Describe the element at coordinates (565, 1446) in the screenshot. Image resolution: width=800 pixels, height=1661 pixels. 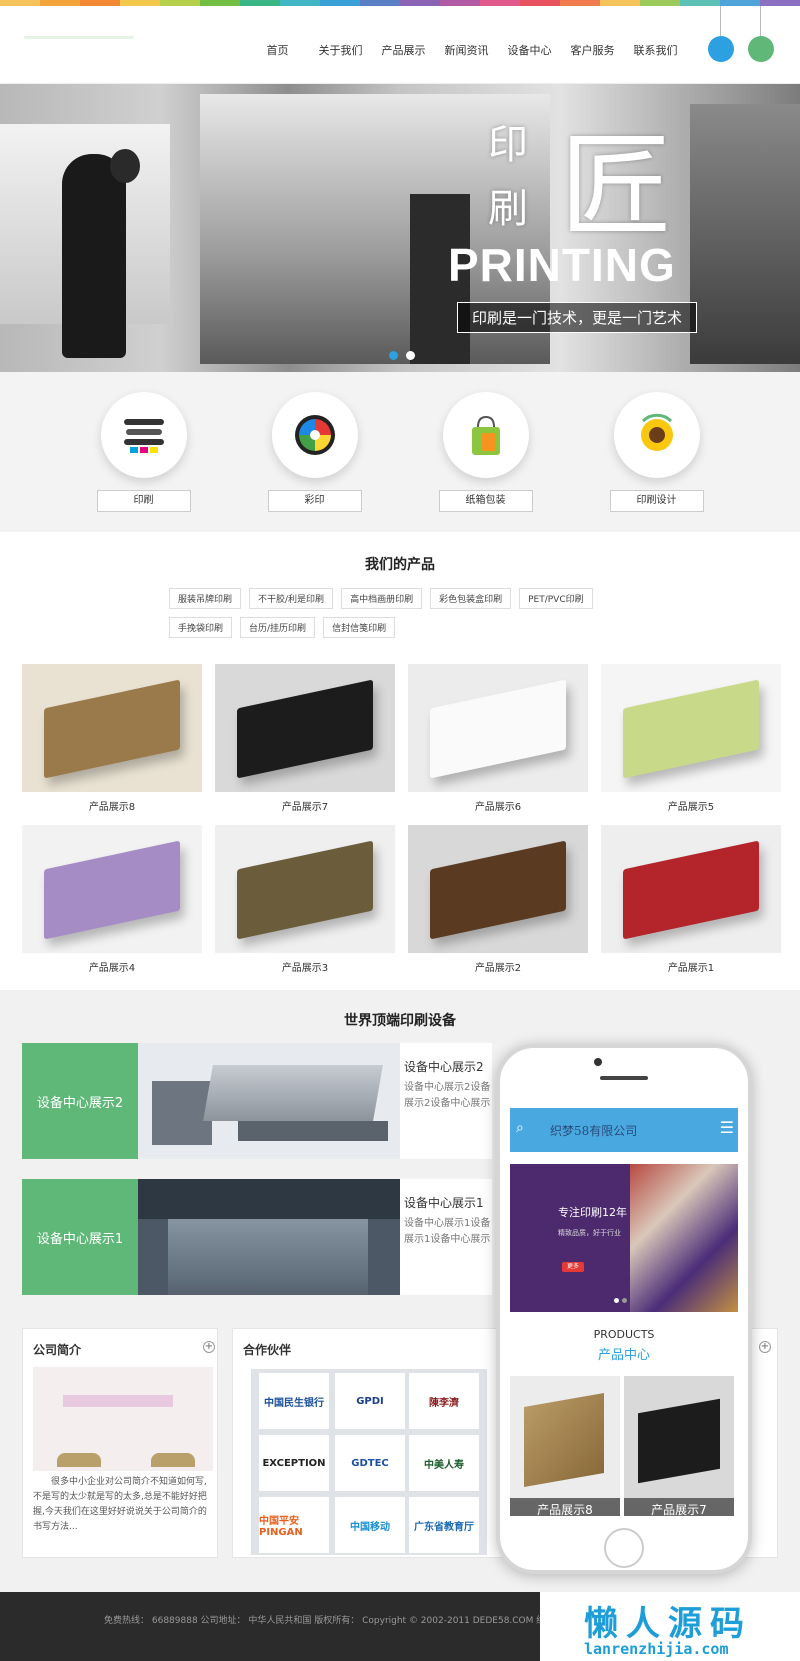
I see `mobile-product-card: 产品展示8` at that location.